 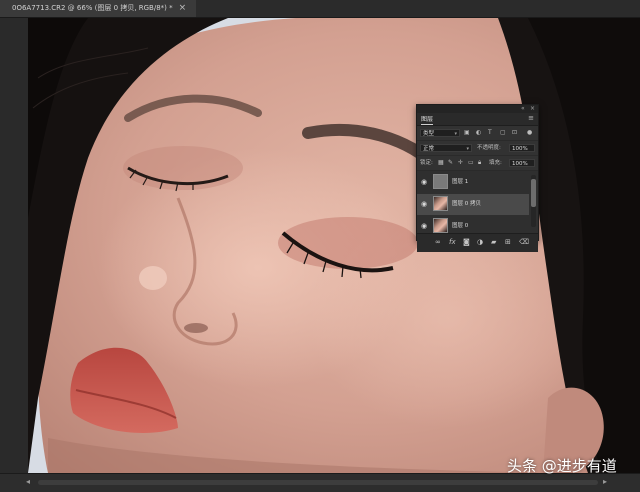 I want to click on document-tab-title: 0O6A7713.CR2 @ 66% (图层 0 拷贝, RGB/8*) *, so click(x=92, y=8).